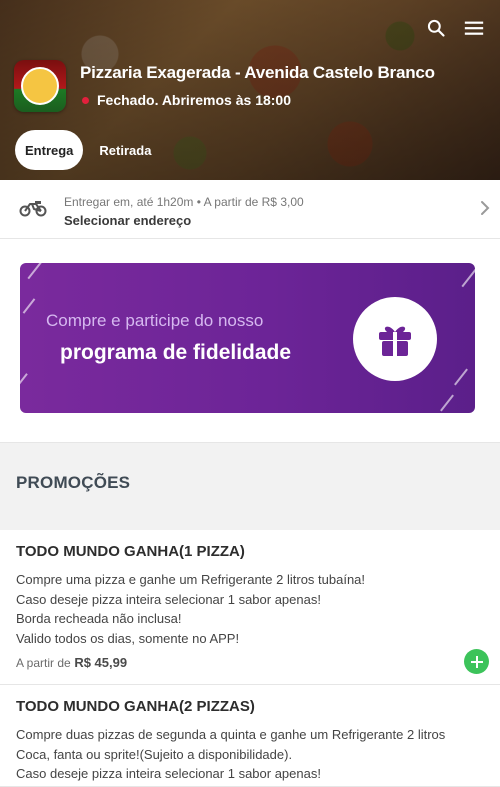  Describe the element at coordinates (395, 339) in the screenshot. I see `gift-icon` at that location.